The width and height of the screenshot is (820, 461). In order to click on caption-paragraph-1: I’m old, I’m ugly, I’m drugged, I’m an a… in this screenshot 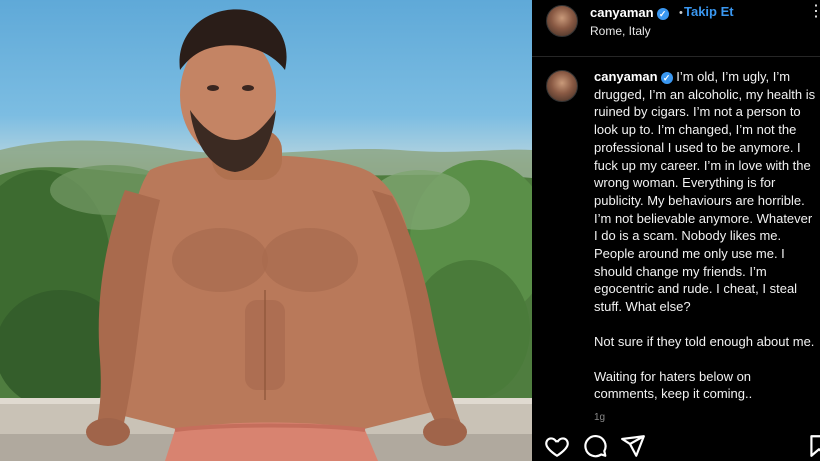, I will do `click(705, 192)`.